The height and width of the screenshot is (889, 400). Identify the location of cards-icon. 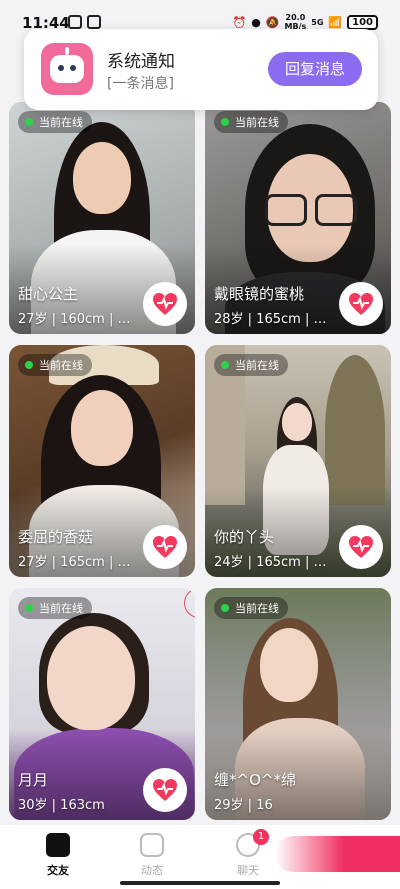
(58, 845).